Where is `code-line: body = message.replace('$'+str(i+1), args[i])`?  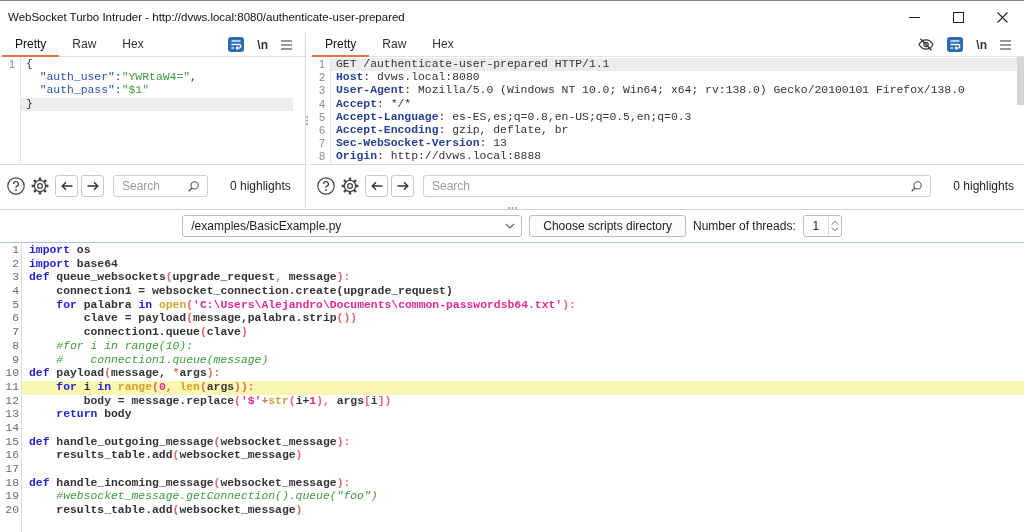 code-line: body = message.replace('$'+str(i+1), args[i]) is located at coordinates (237, 401).